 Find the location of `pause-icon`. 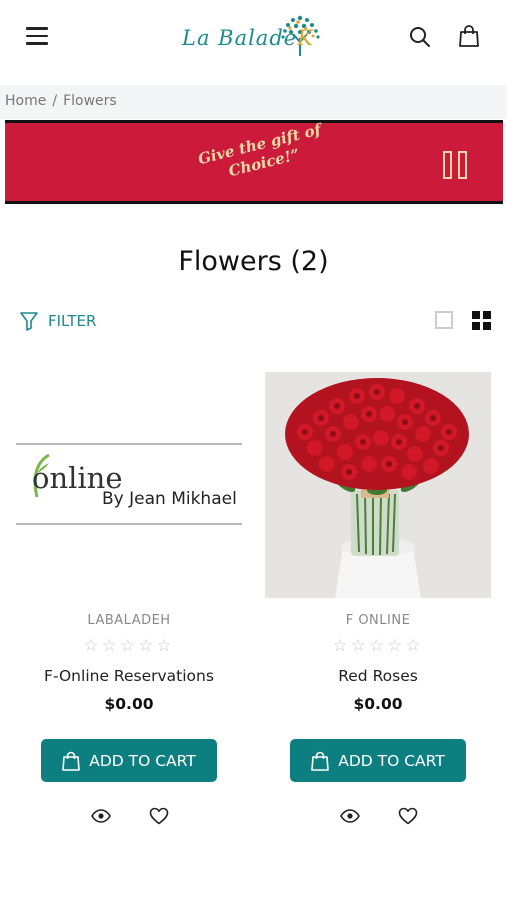

pause-icon is located at coordinates (457, 166).